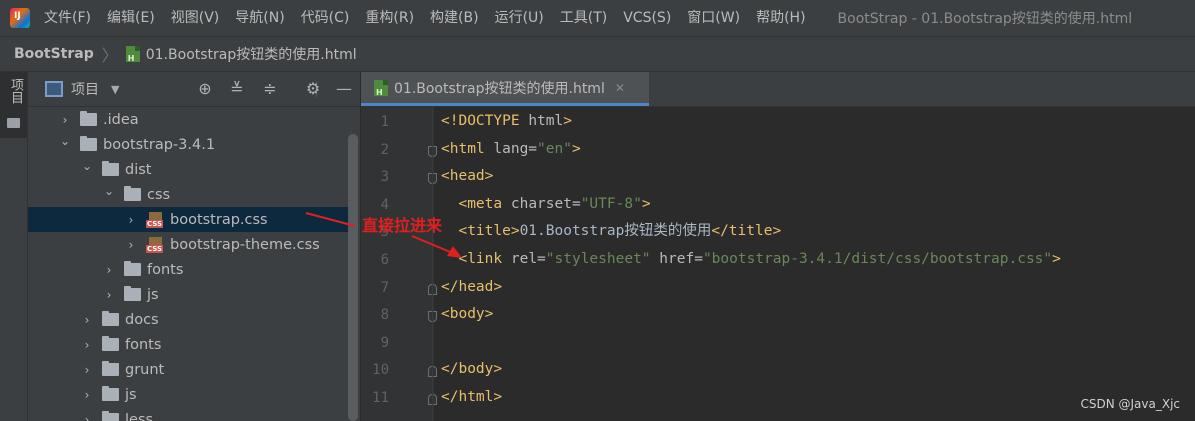 This screenshot has height=421, width=1195. I want to click on annotation-arrows, so click(383, 235).